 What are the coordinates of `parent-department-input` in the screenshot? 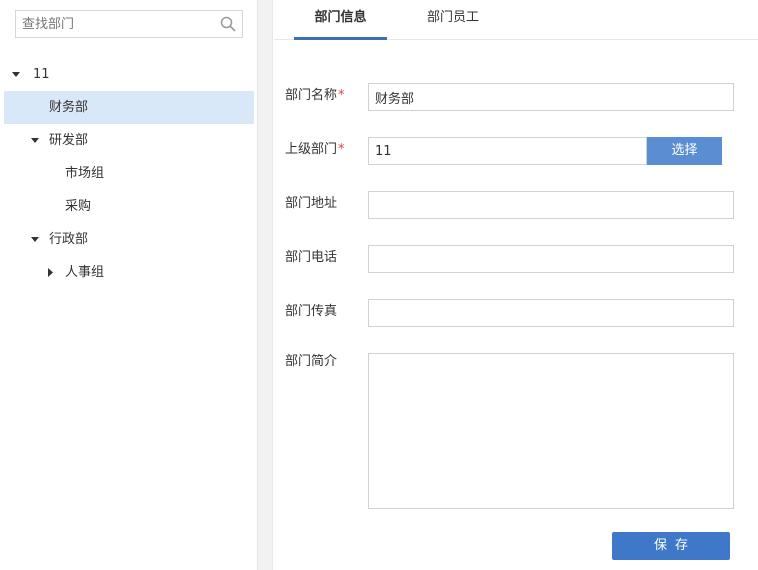 It's located at (507, 151).